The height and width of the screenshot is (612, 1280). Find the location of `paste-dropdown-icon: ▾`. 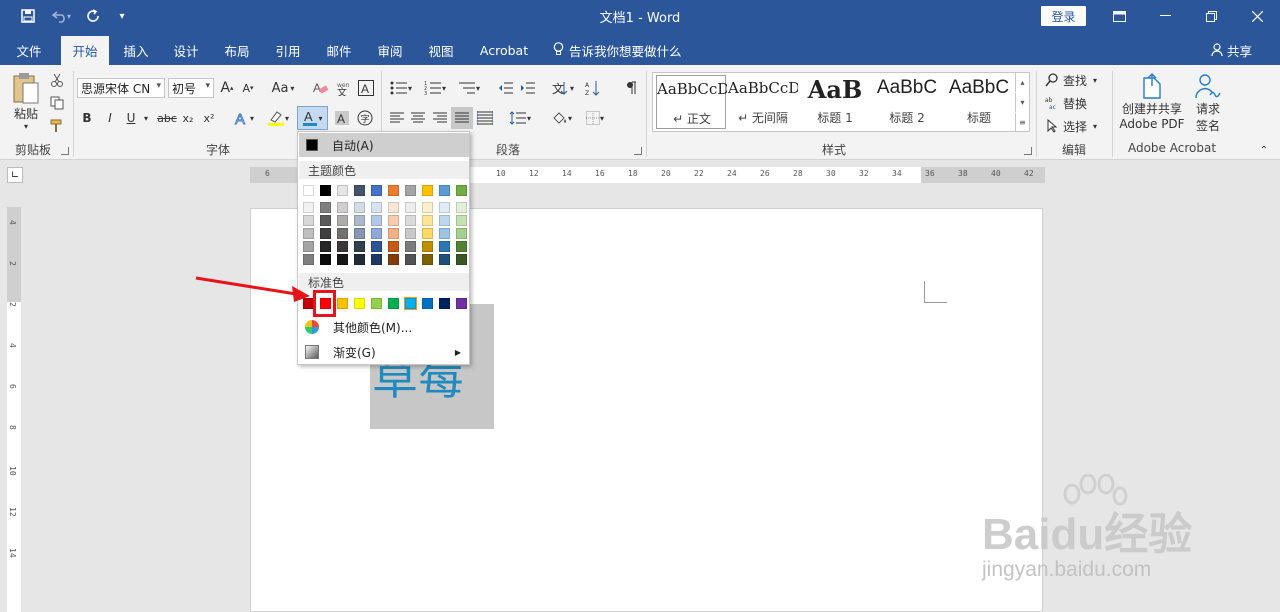

paste-dropdown-icon: ▾ is located at coordinates (26, 126).